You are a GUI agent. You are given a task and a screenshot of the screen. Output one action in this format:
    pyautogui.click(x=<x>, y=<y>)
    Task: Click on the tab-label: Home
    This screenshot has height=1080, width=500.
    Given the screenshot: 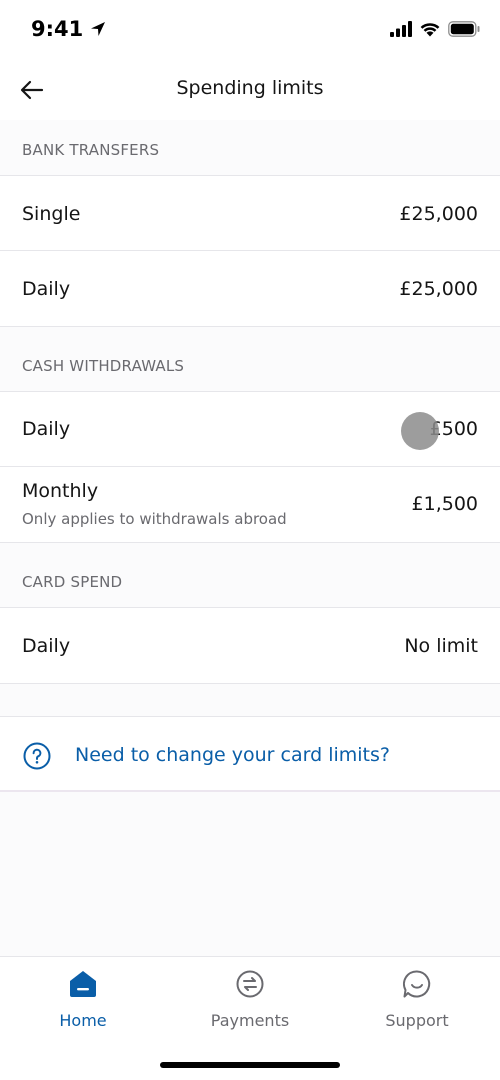 What is the action you would take?
    pyautogui.click(x=83, y=1020)
    